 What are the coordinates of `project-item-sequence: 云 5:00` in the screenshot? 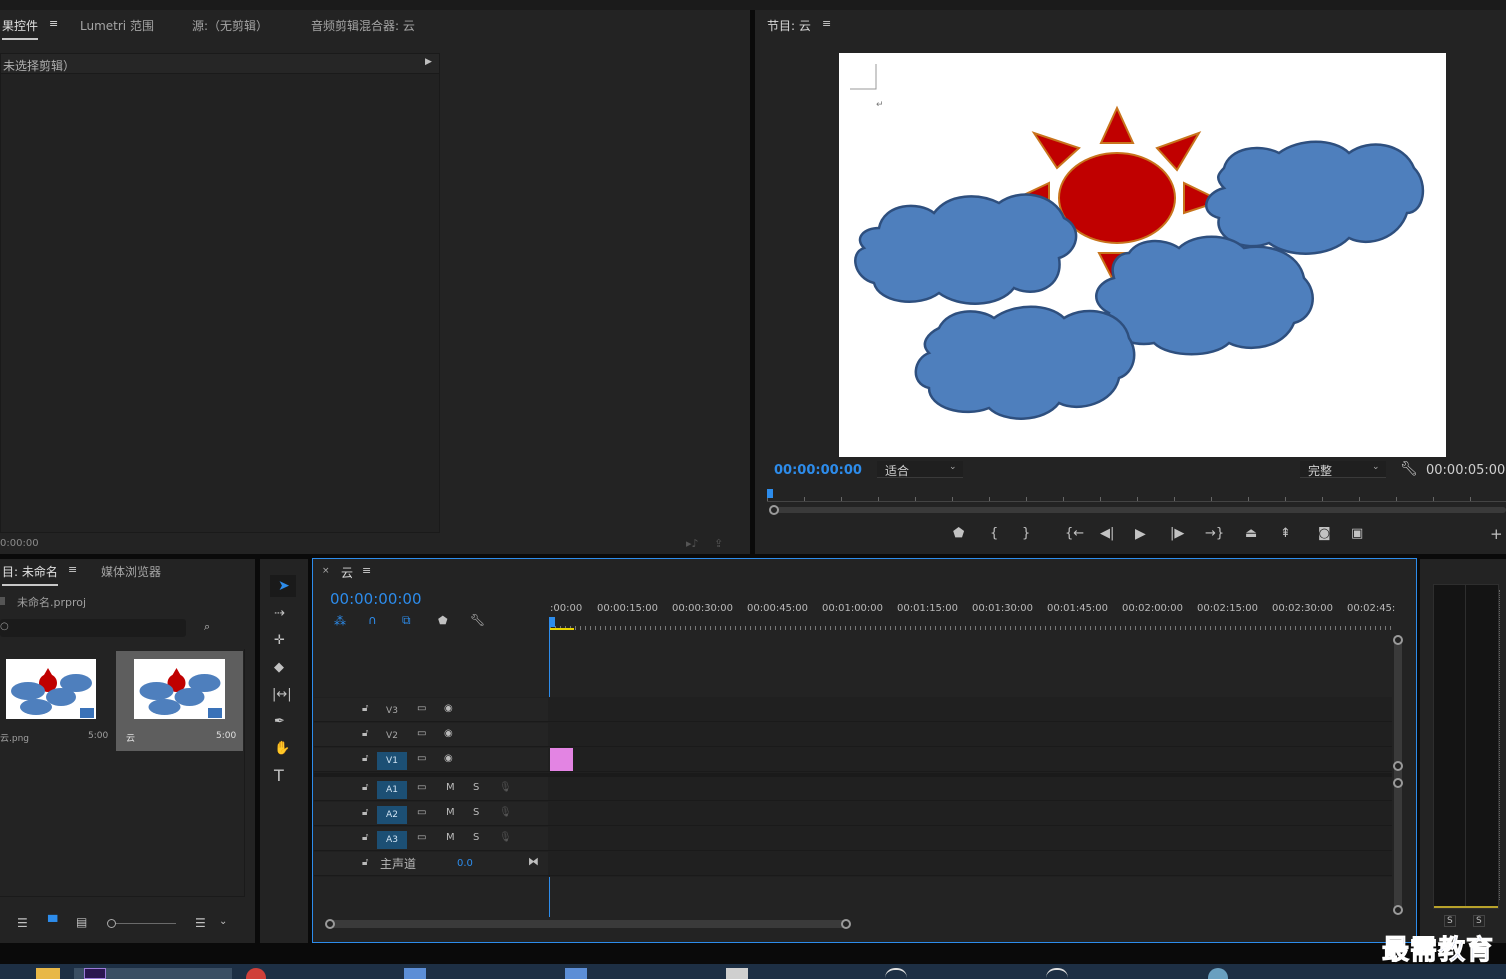 It's located at (179, 701).